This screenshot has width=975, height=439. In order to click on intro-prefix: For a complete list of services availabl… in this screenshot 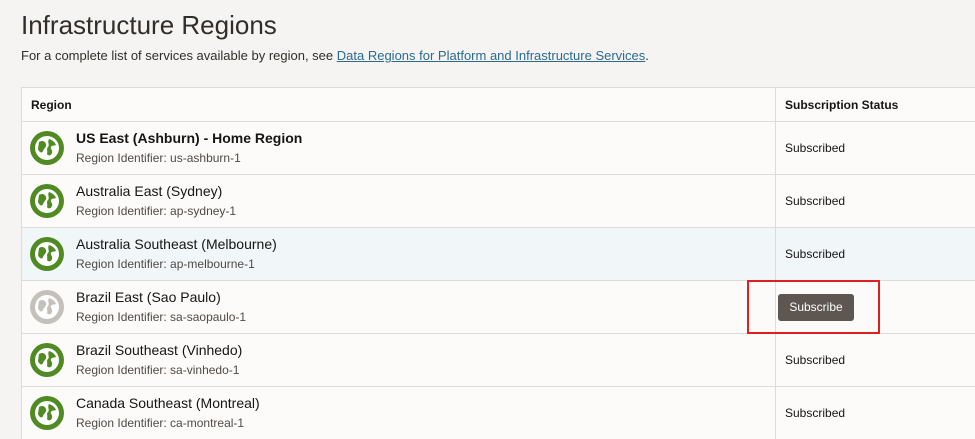, I will do `click(179, 55)`.